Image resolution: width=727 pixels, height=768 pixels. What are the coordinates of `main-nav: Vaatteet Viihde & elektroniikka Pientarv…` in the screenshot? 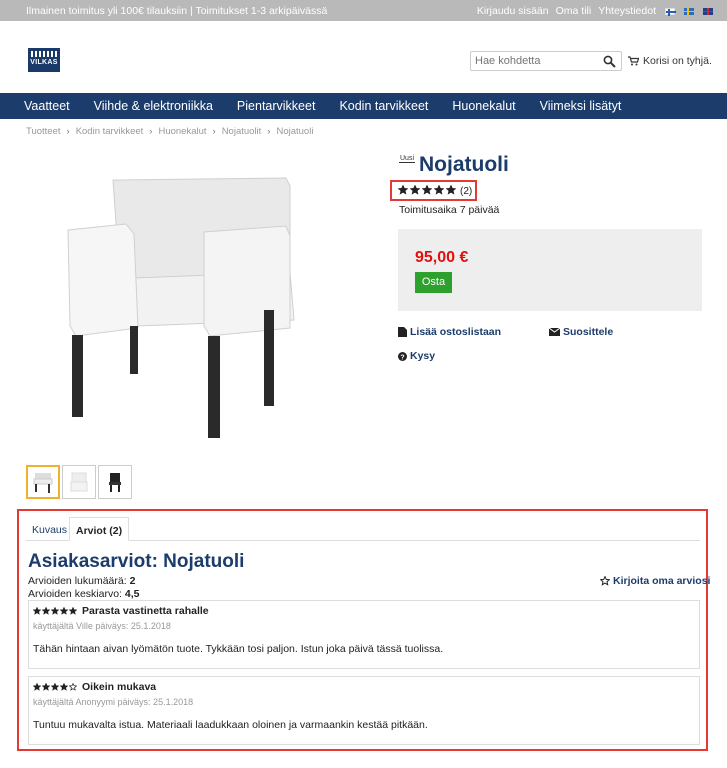 It's located at (363, 106).